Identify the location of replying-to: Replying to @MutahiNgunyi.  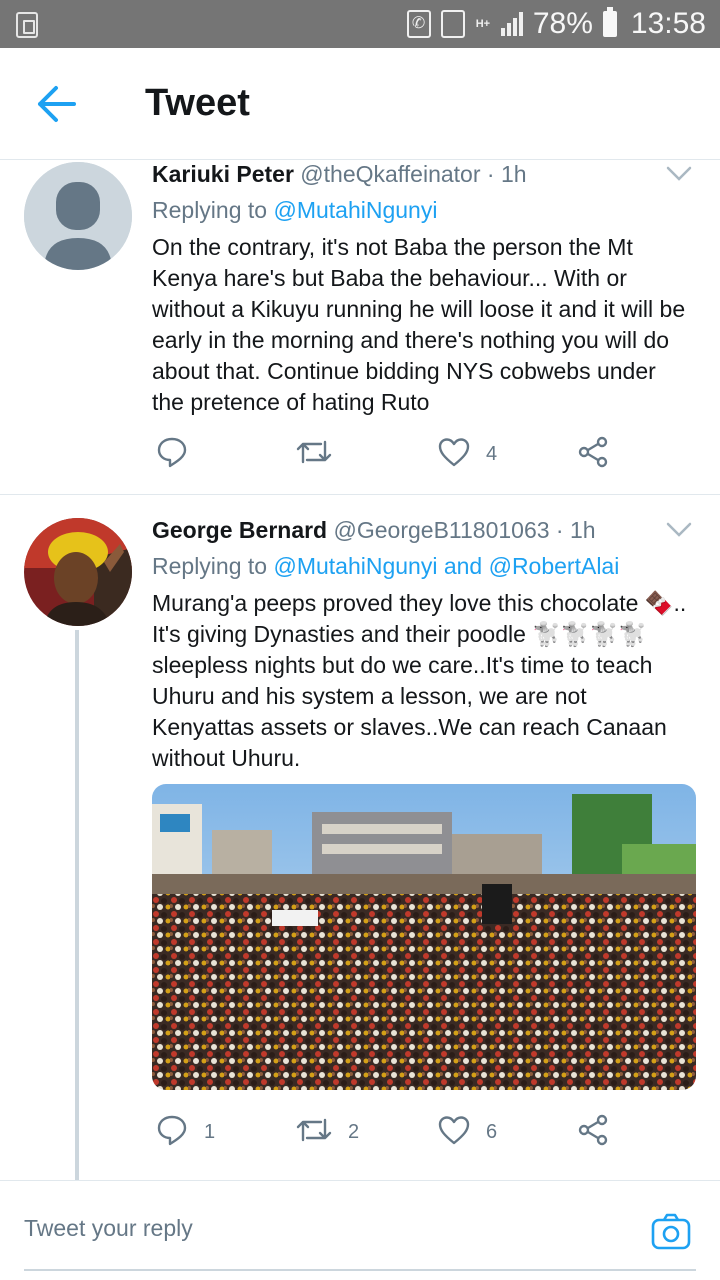
(423, 210).